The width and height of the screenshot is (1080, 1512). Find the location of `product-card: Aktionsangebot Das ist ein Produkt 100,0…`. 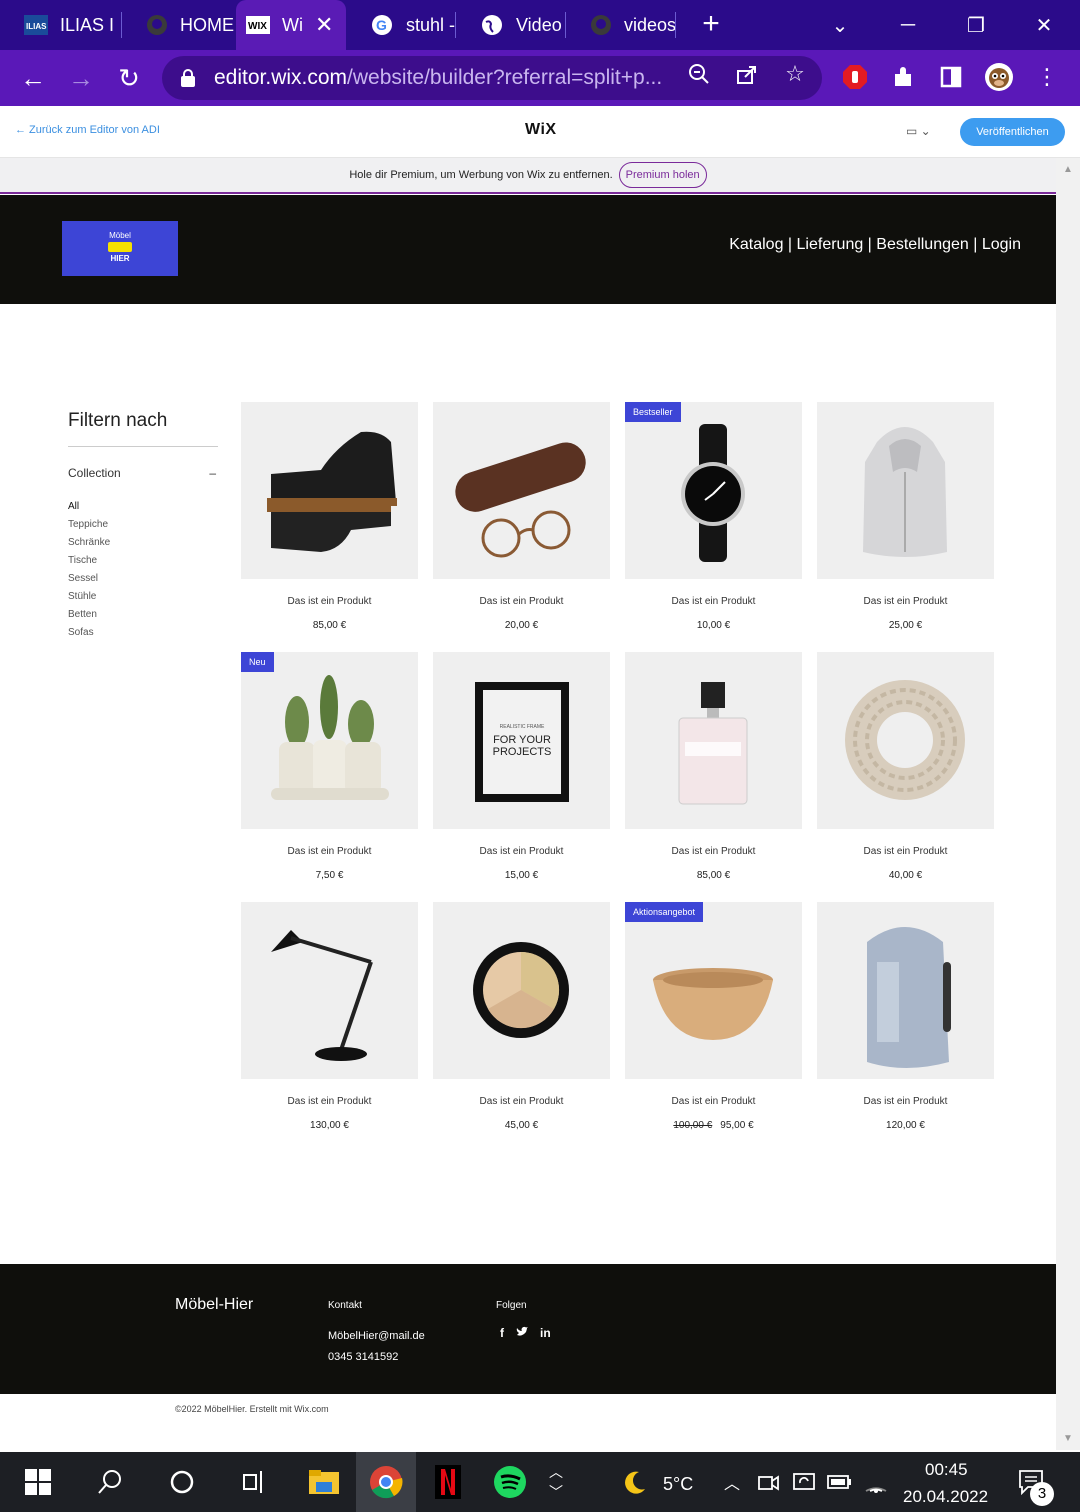

product-card: Aktionsangebot Das ist ein Produkt 100,0… is located at coordinates (713, 1016).